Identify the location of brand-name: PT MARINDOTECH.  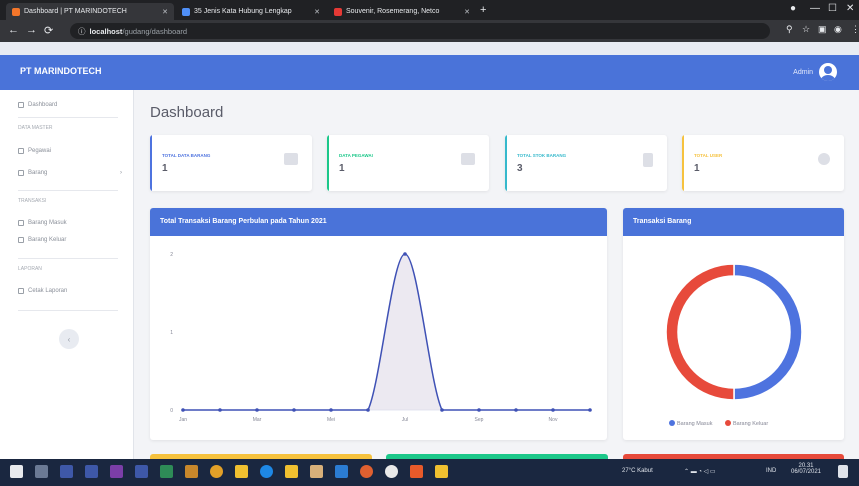
(61, 71).